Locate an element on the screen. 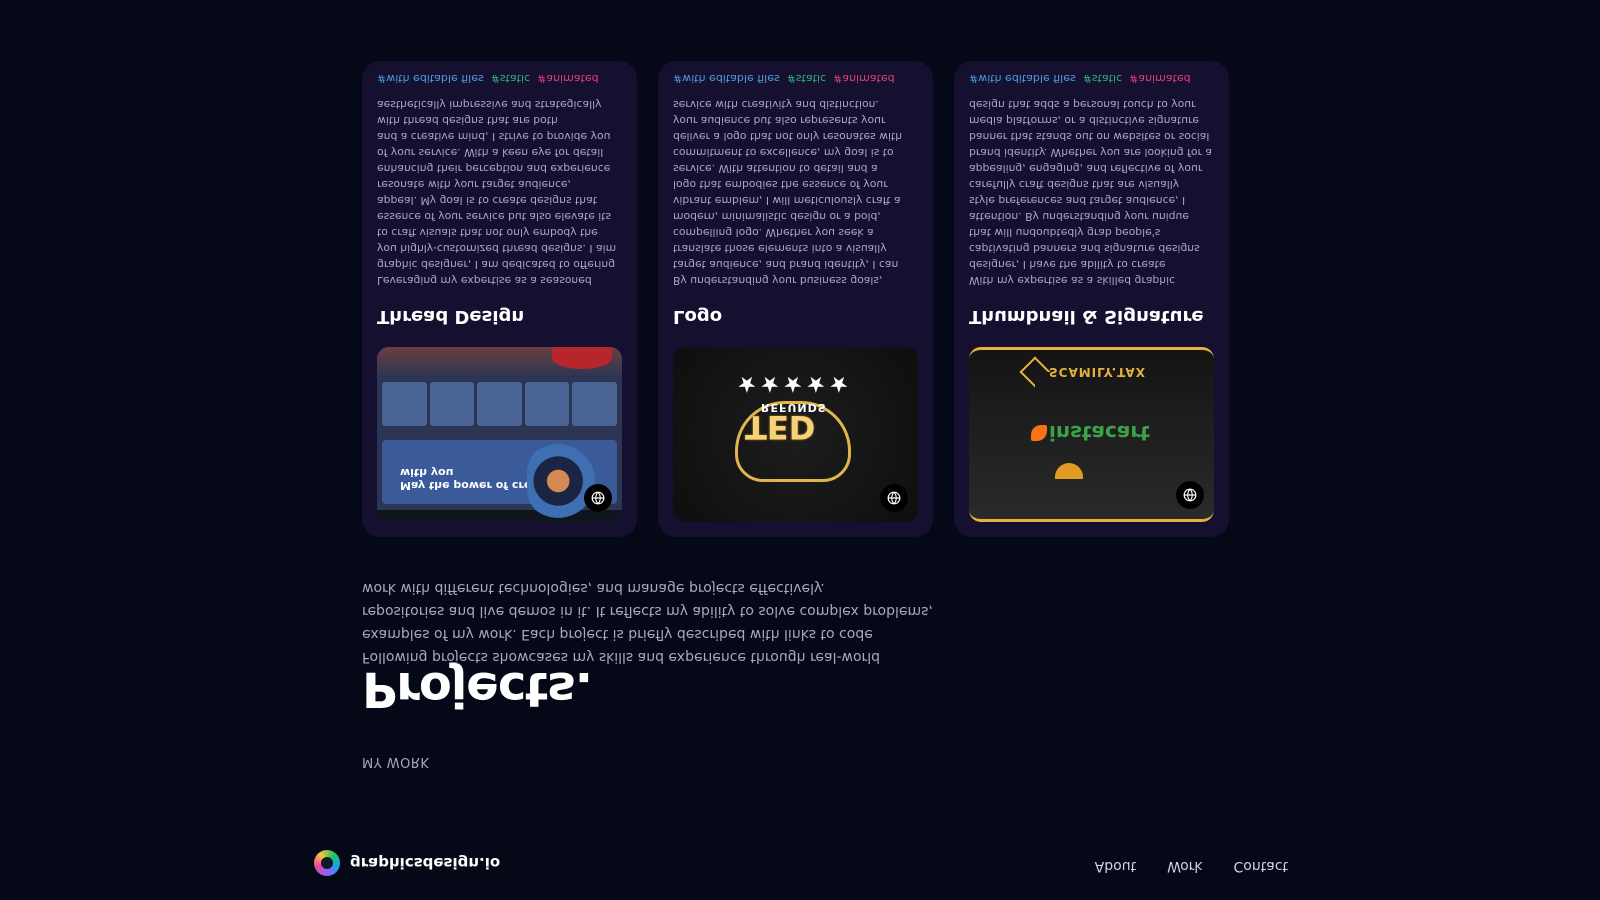  nav-link-about: About is located at coordinates (1115, 866).